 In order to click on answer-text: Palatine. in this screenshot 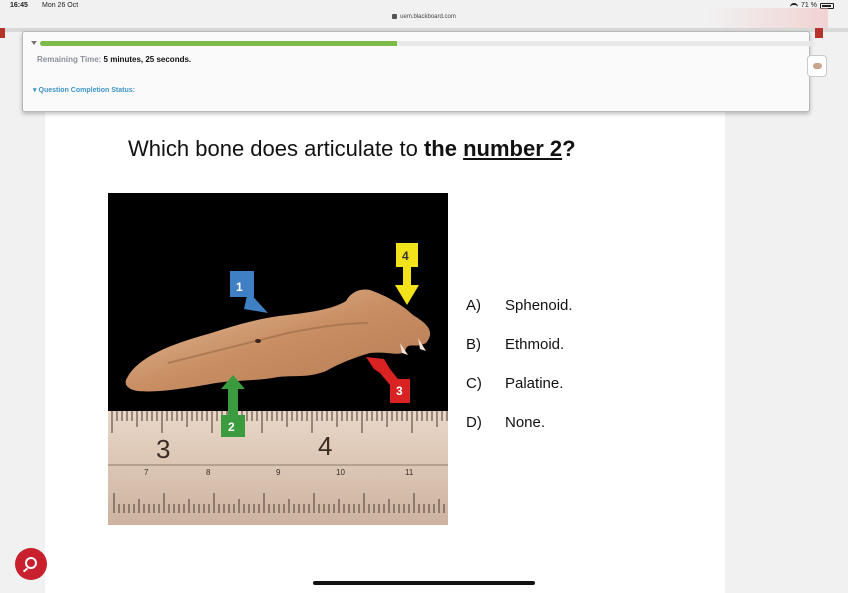, I will do `click(534, 383)`.